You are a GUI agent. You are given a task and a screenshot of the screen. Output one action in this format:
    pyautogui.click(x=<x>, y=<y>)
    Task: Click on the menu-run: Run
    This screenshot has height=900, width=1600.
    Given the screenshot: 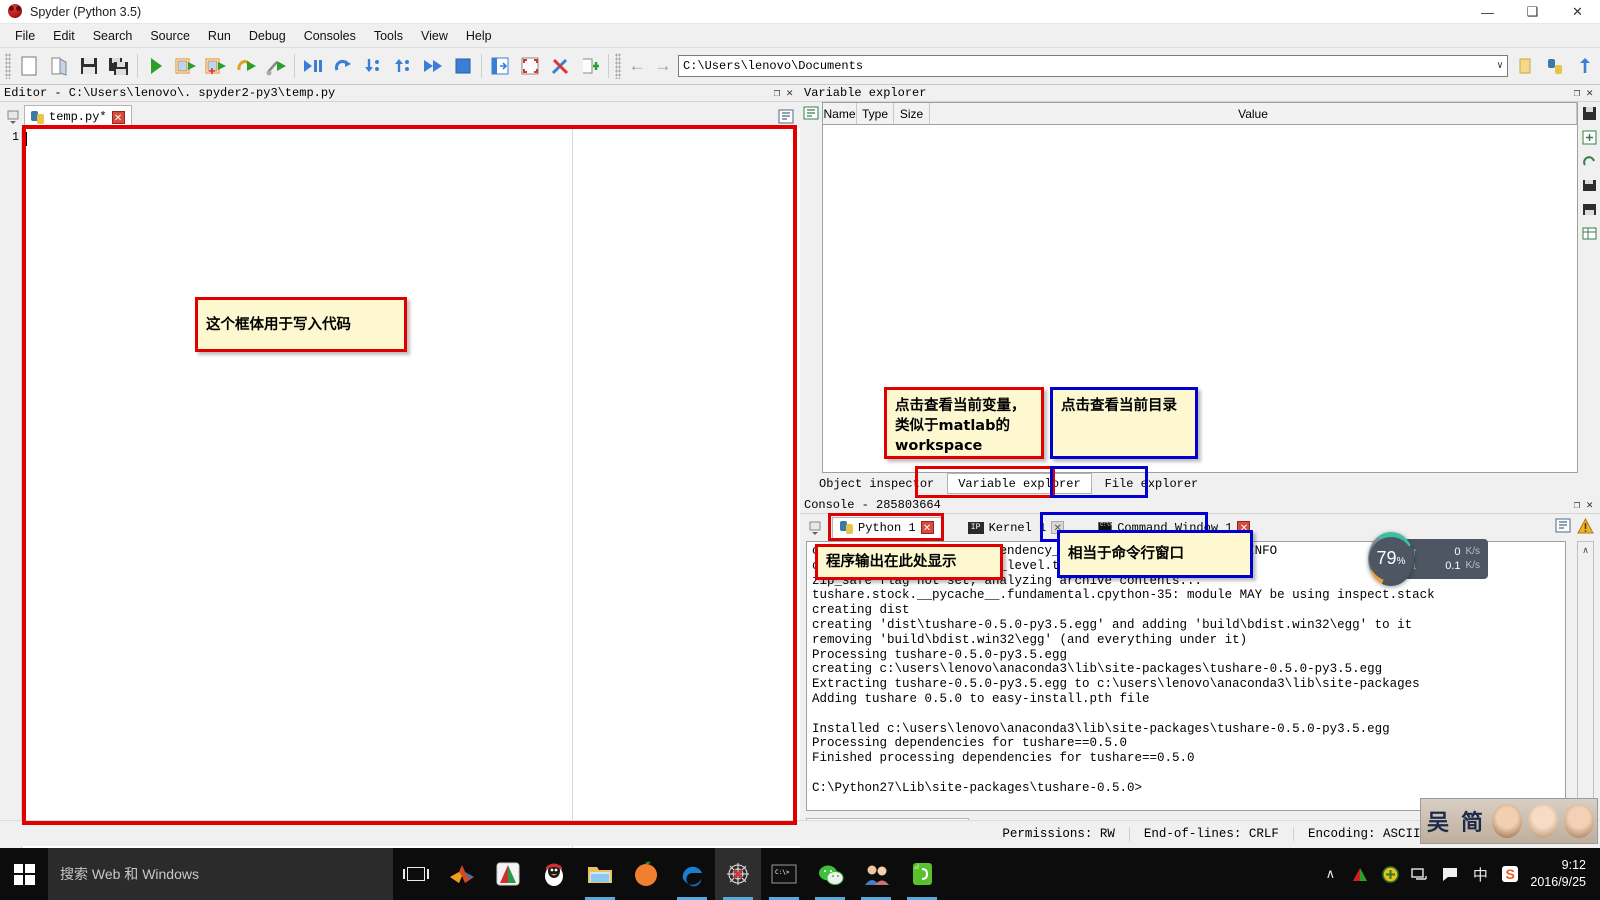 What is the action you would take?
    pyautogui.click(x=219, y=36)
    